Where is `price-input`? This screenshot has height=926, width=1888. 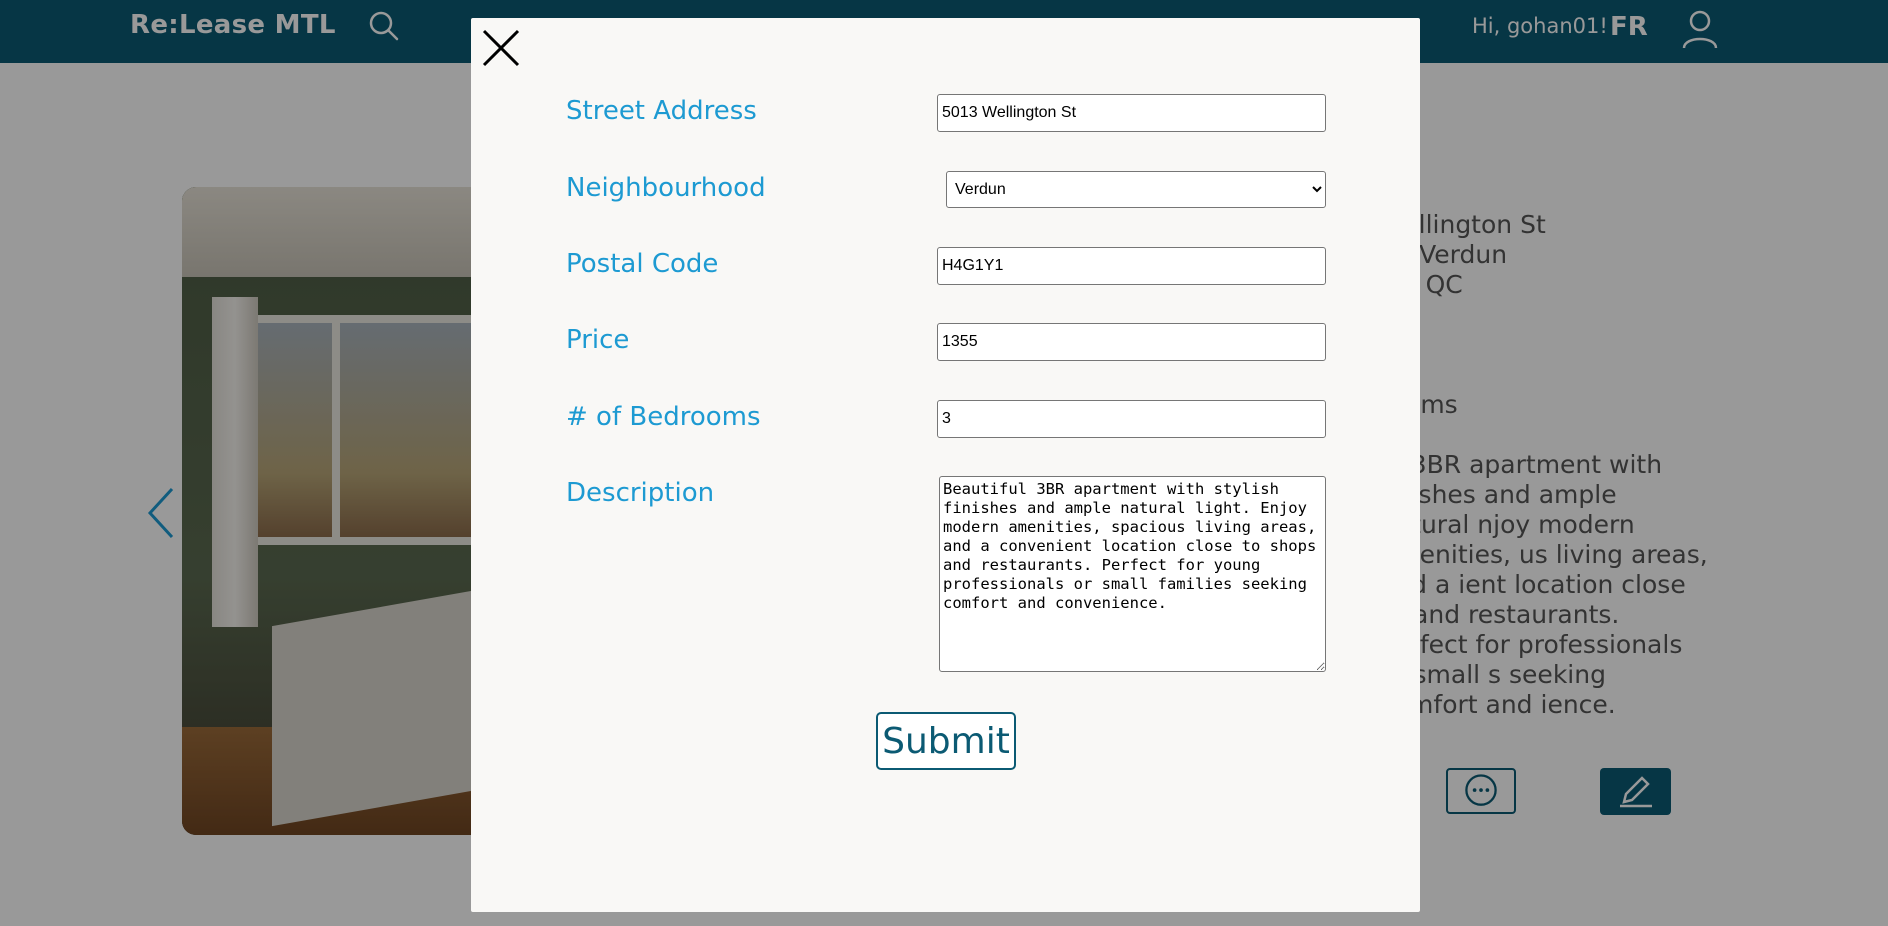 price-input is located at coordinates (1131, 342).